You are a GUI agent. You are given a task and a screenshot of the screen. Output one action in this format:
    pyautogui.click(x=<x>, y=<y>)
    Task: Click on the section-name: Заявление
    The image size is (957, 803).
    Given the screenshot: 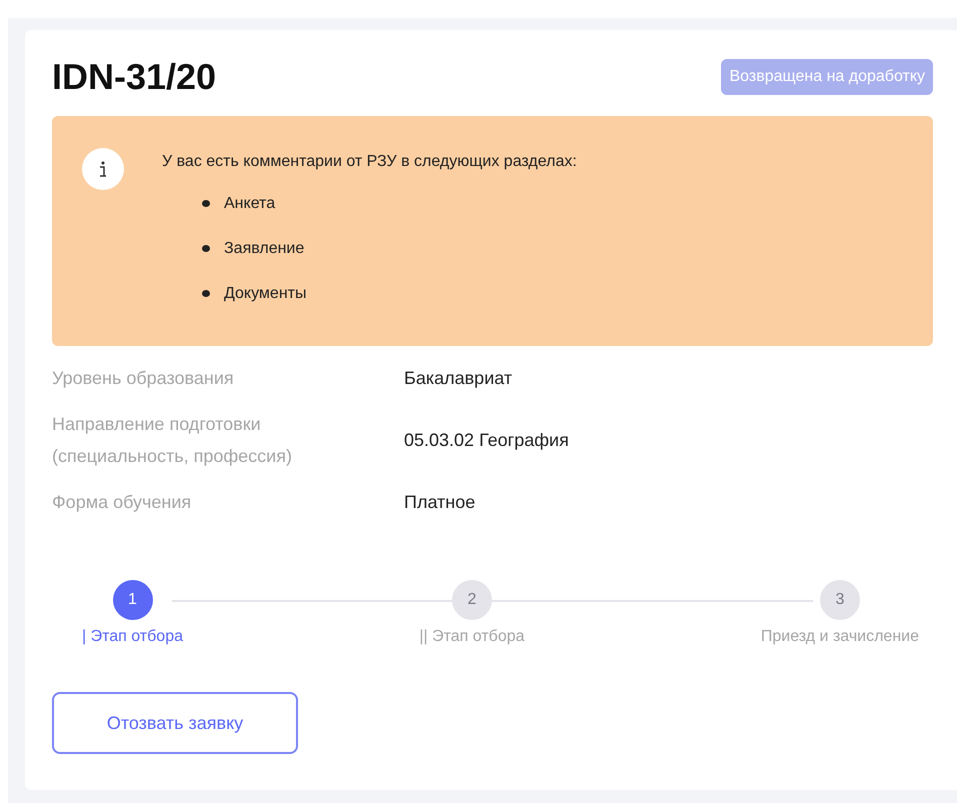 What is the action you would take?
    pyautogui.click(x=264, y=249)
    